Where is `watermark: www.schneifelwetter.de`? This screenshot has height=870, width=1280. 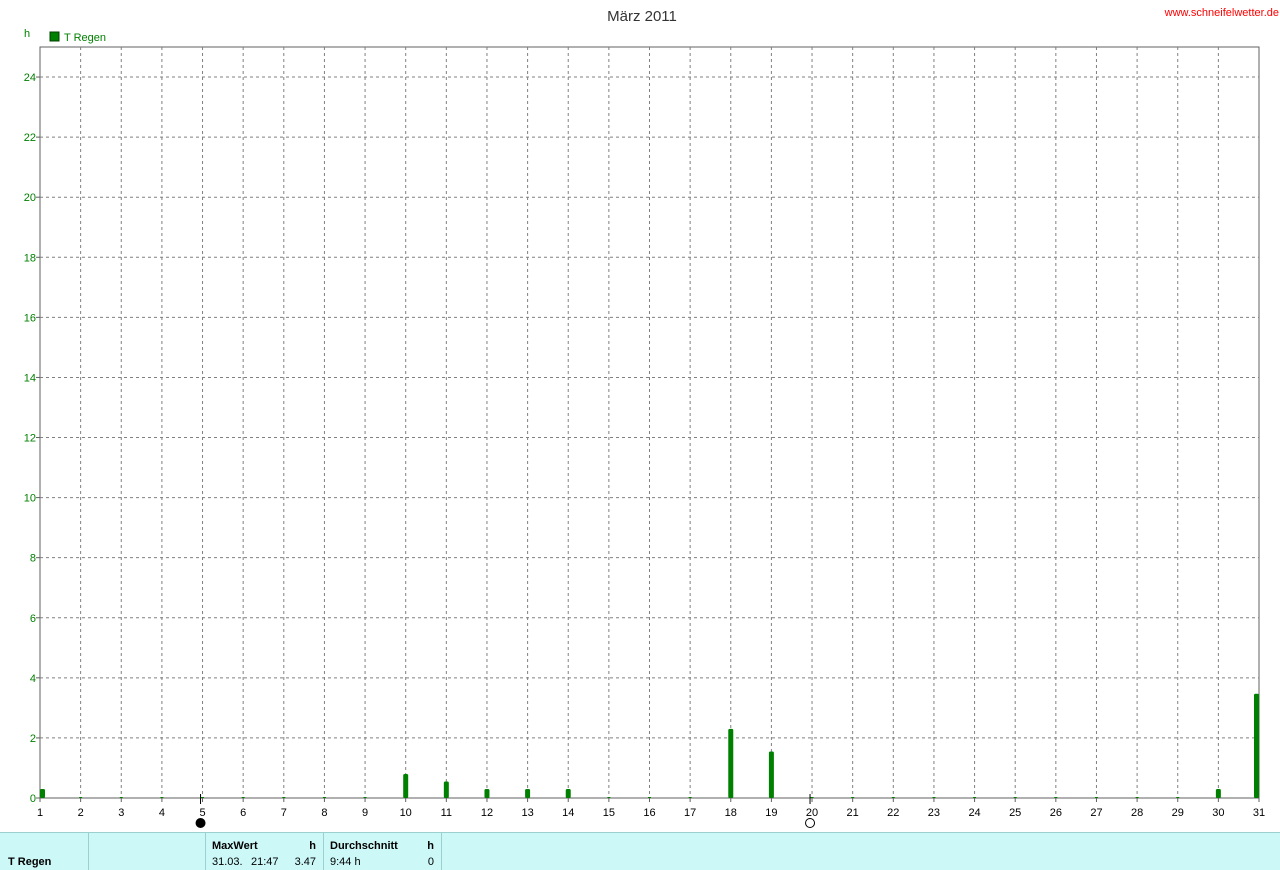 watermark: www.schneifelwetter.de is located at coordinates (1221, 13).